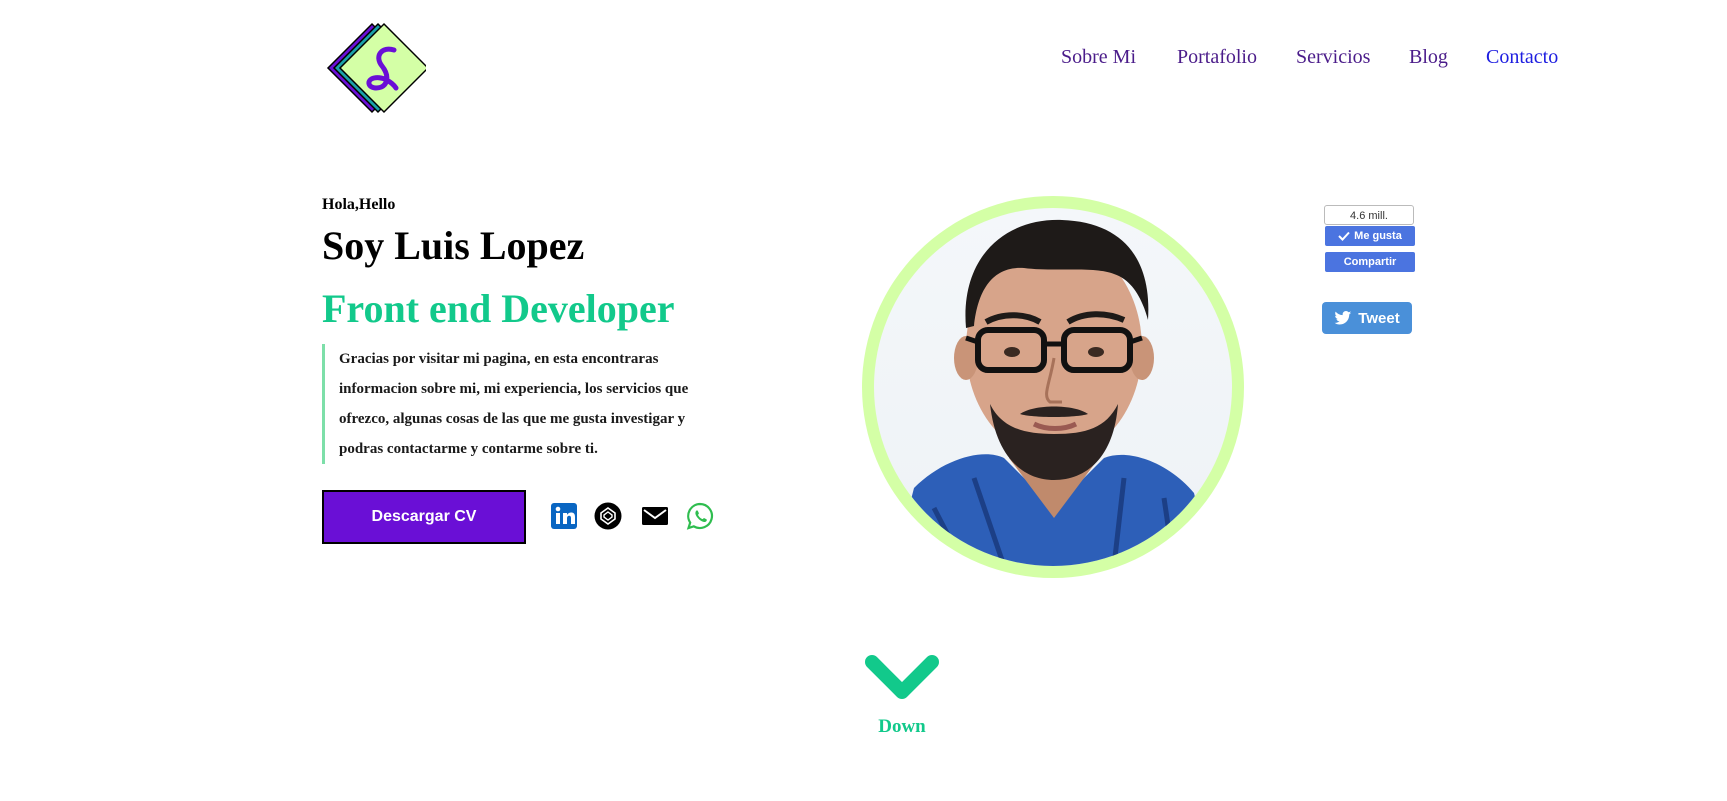 The height and width of the screenshot is (801, 1727). Describe the element at coordinates (1333, 57) in the screenshot. I see `nav-servicios: Servicios` at that location.